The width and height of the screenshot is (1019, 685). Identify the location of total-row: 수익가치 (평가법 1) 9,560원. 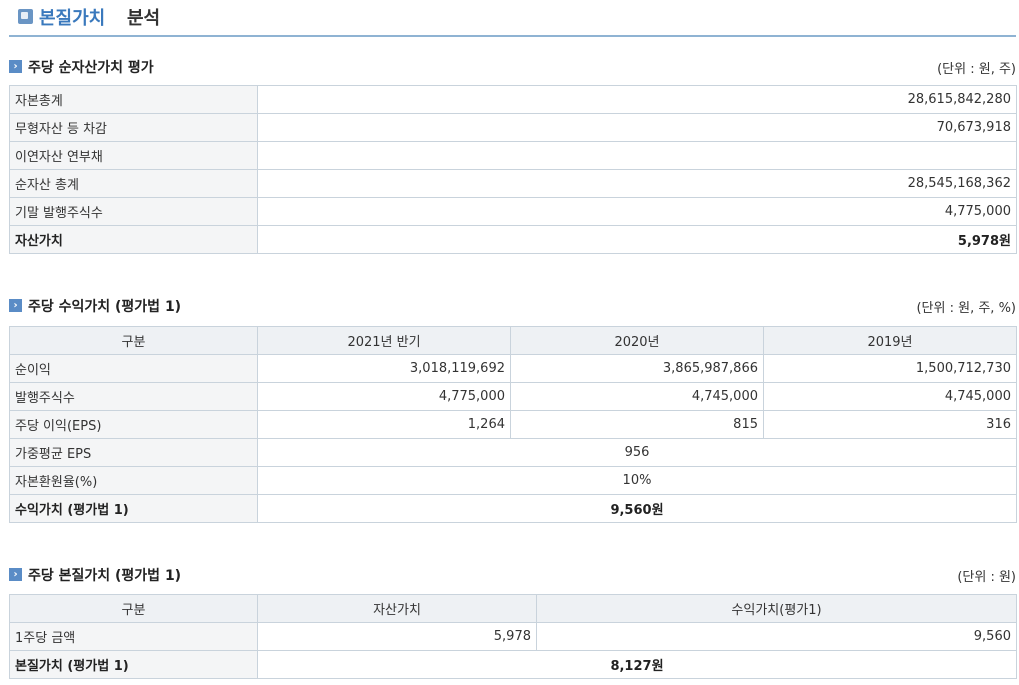
(513, 508).